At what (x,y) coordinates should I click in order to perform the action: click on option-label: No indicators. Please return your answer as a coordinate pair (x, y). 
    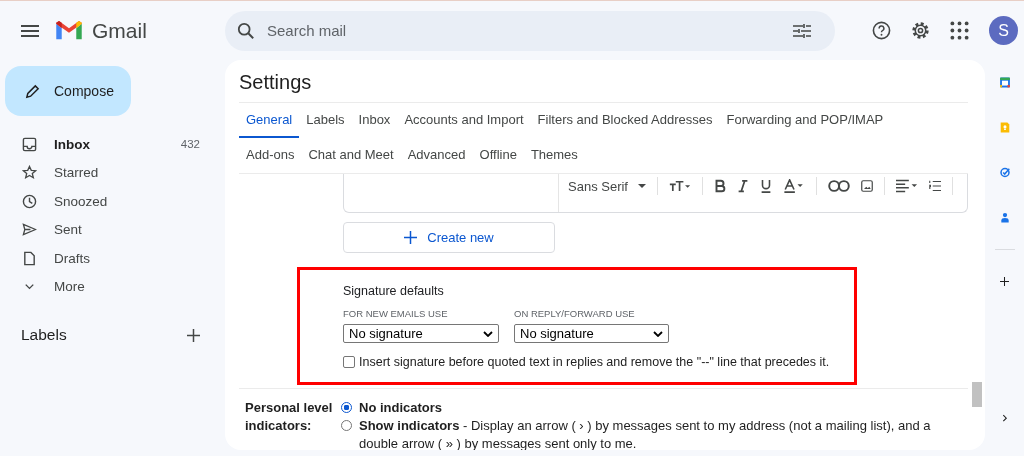
    Looking at the image, I should click on (401, 408).